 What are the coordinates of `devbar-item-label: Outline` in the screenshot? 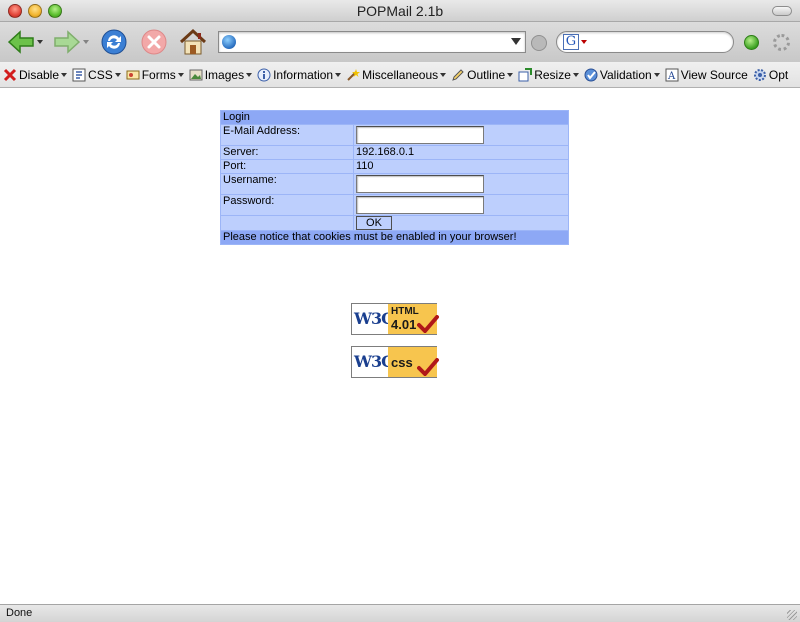 It's located at (486, 74).